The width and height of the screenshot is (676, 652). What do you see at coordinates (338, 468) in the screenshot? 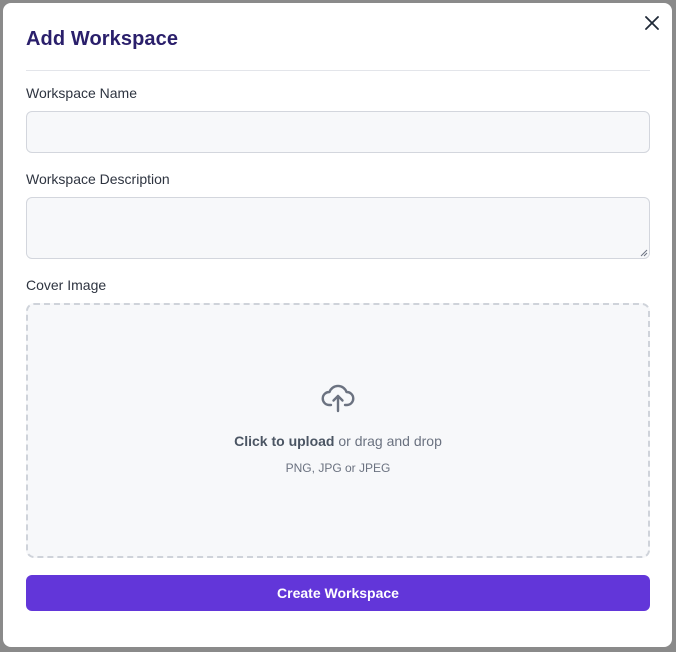
I see `file-types-hint: PNG, JPG or JPEG` at bounding box center [338, 468].